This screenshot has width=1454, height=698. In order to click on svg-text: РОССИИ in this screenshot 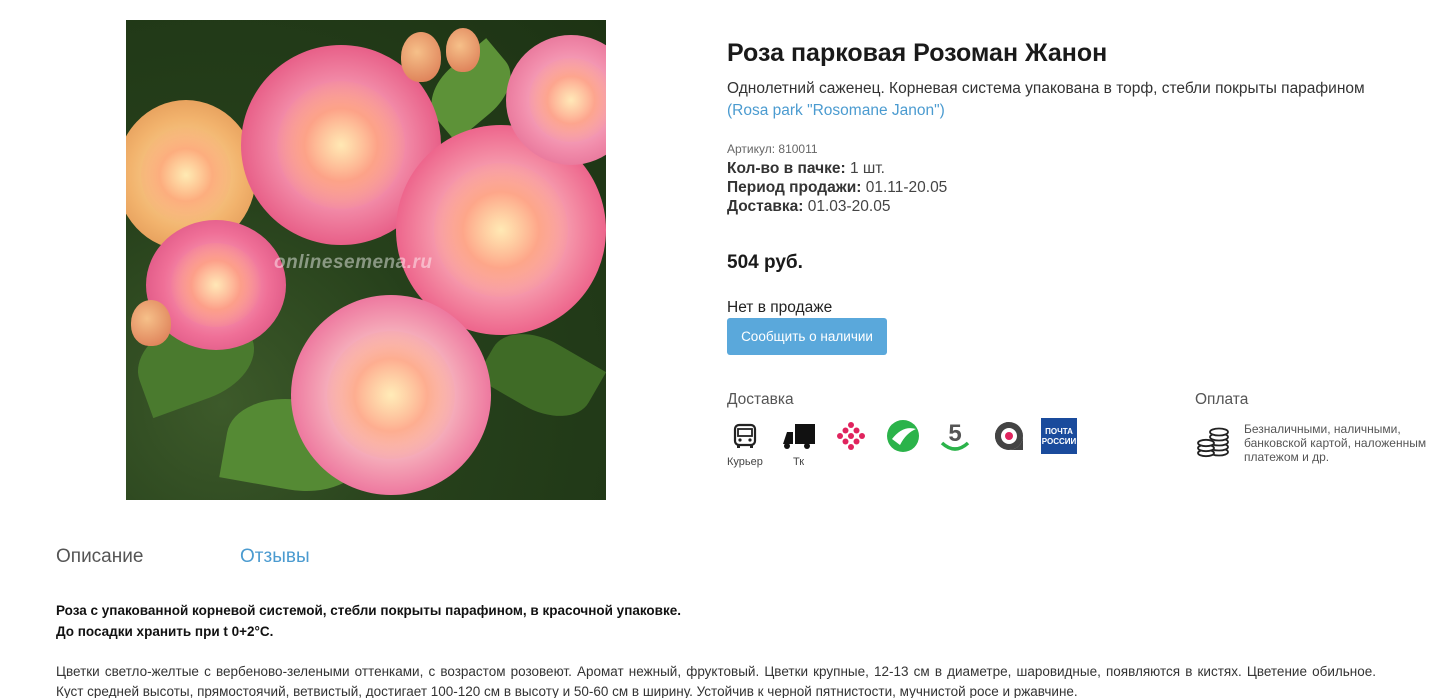, I will do `click(1059, 441)`.